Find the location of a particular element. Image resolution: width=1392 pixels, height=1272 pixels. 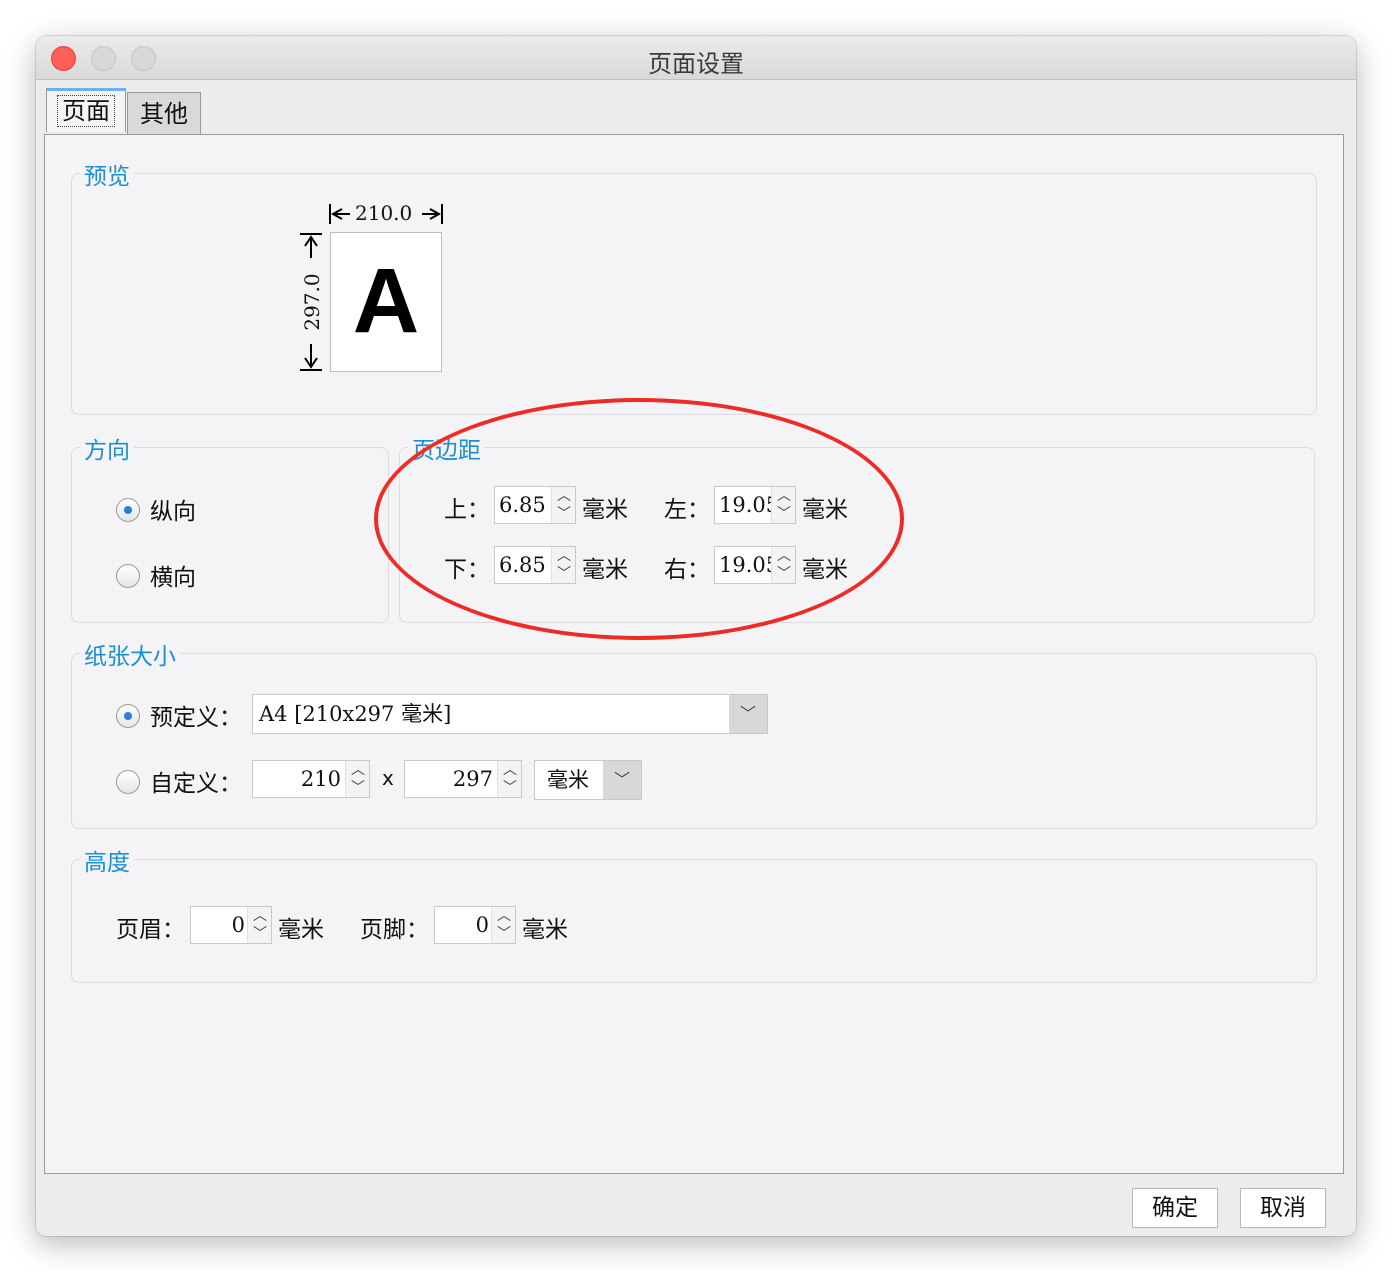

custom-height-spinner: 297 ︿ ﹀ is located at coordinates (463, 779).